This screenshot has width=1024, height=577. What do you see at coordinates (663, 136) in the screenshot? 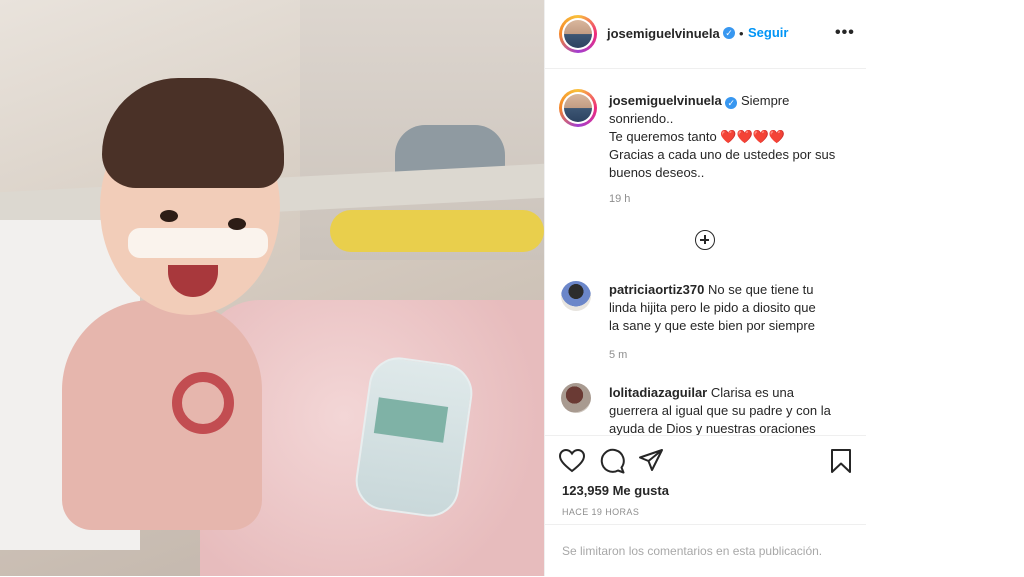
I see `caption-line: Te queremos tanto` at bounding box center [663, 136].